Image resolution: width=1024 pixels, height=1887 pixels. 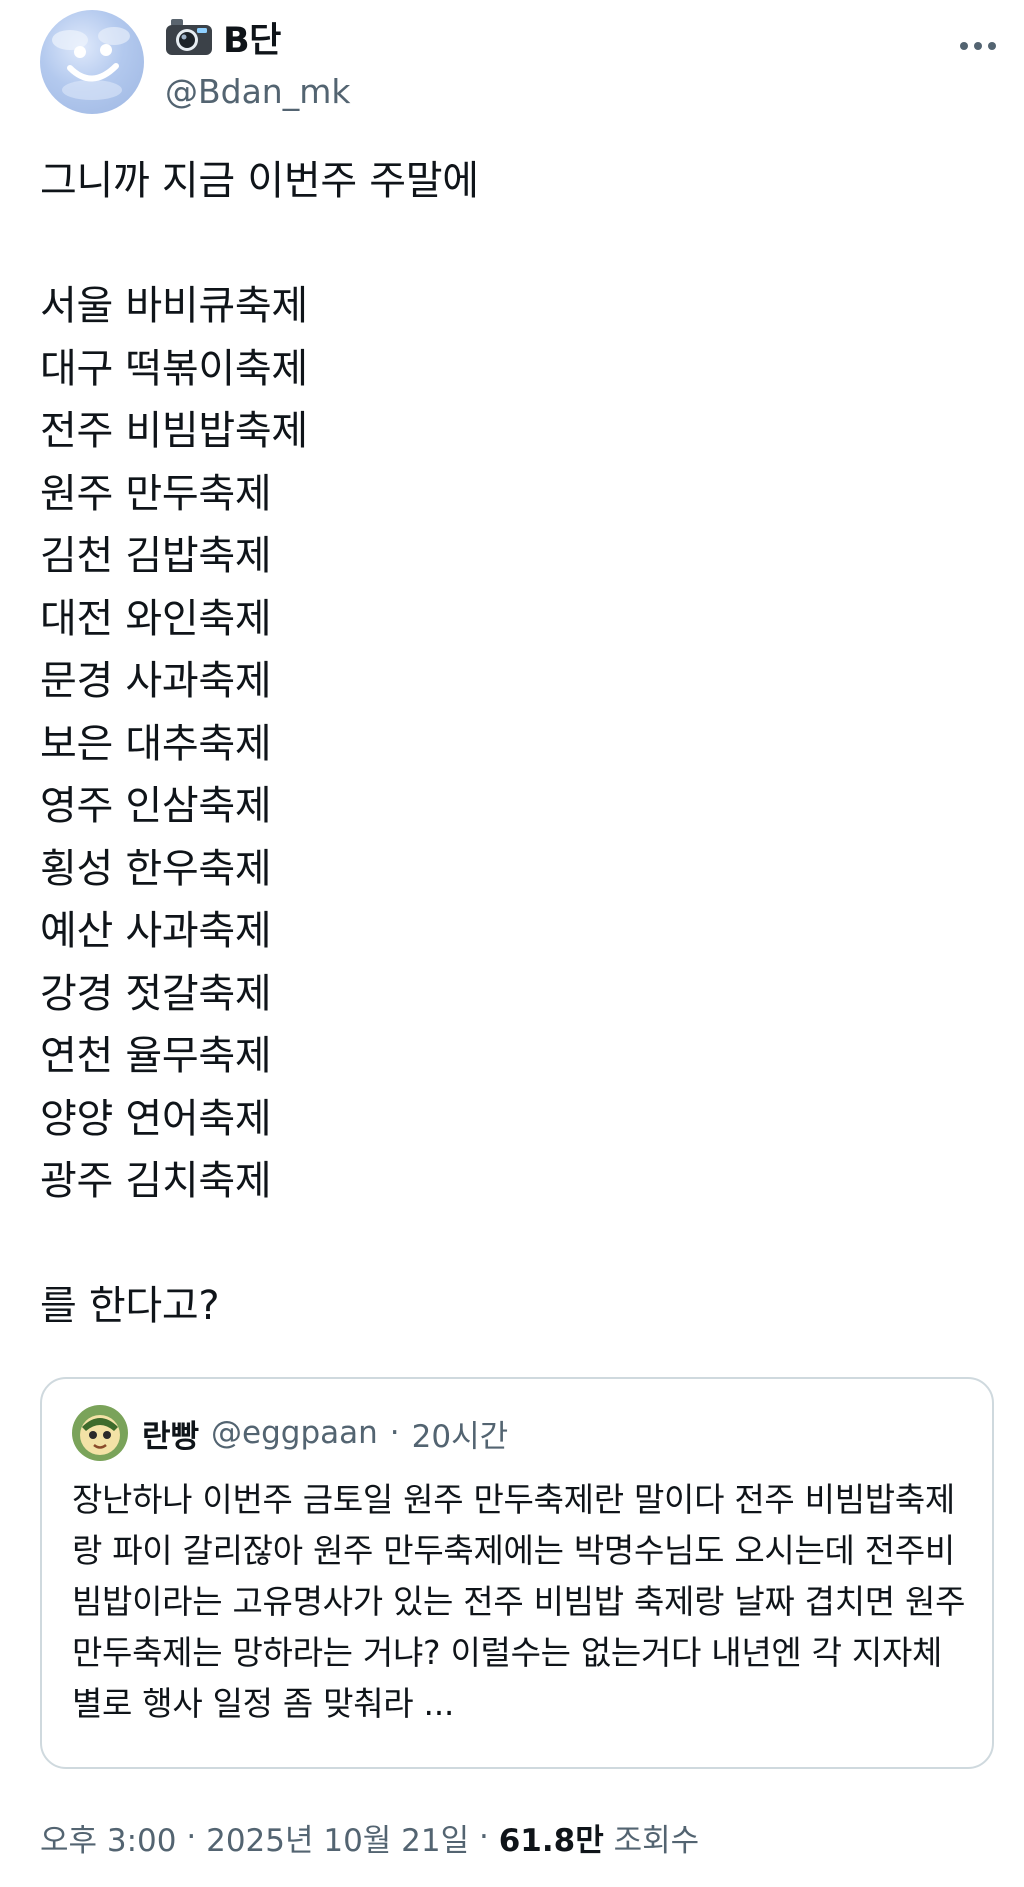 What do you see at coordinates (978, 46) in the screenshot?
I see `more-horizontal-icon` at bounding box center [978, 46].